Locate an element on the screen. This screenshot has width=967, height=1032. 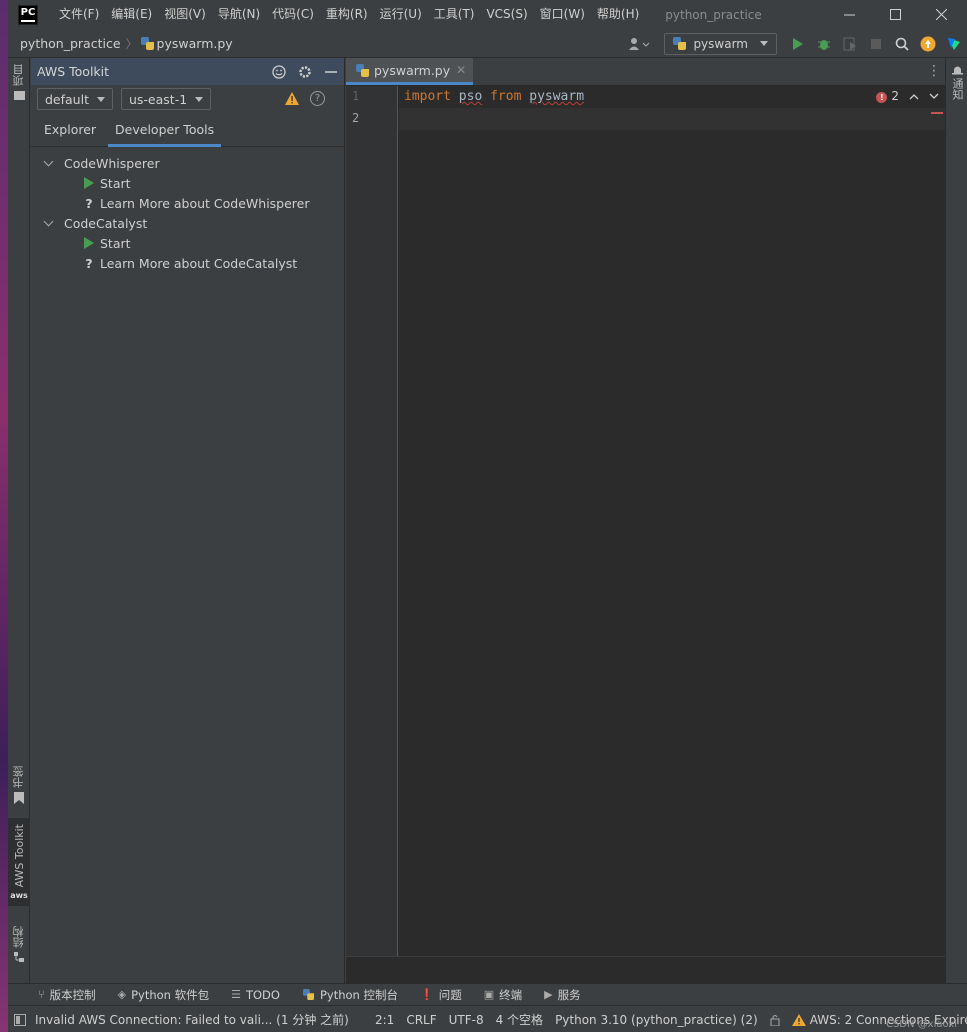
terminal-icon: ▣ is located at coordinates (489, 994).